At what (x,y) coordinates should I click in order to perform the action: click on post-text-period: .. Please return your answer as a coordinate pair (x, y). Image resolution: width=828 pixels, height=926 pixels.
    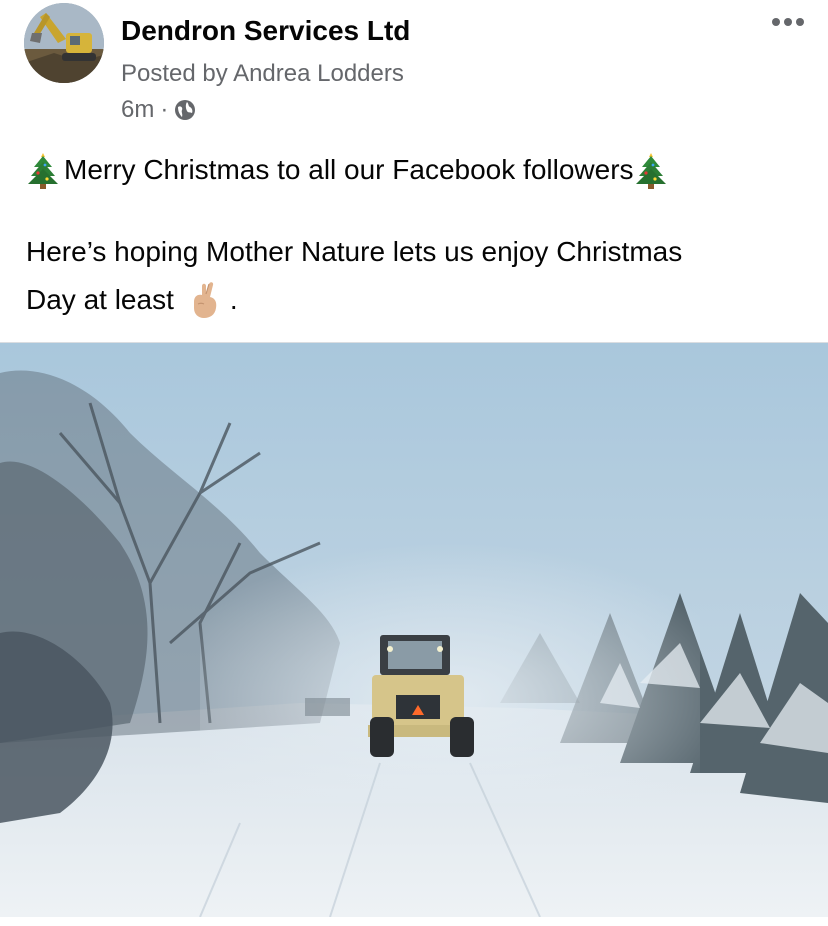
    Looking at the image, I should click on (233, 299).